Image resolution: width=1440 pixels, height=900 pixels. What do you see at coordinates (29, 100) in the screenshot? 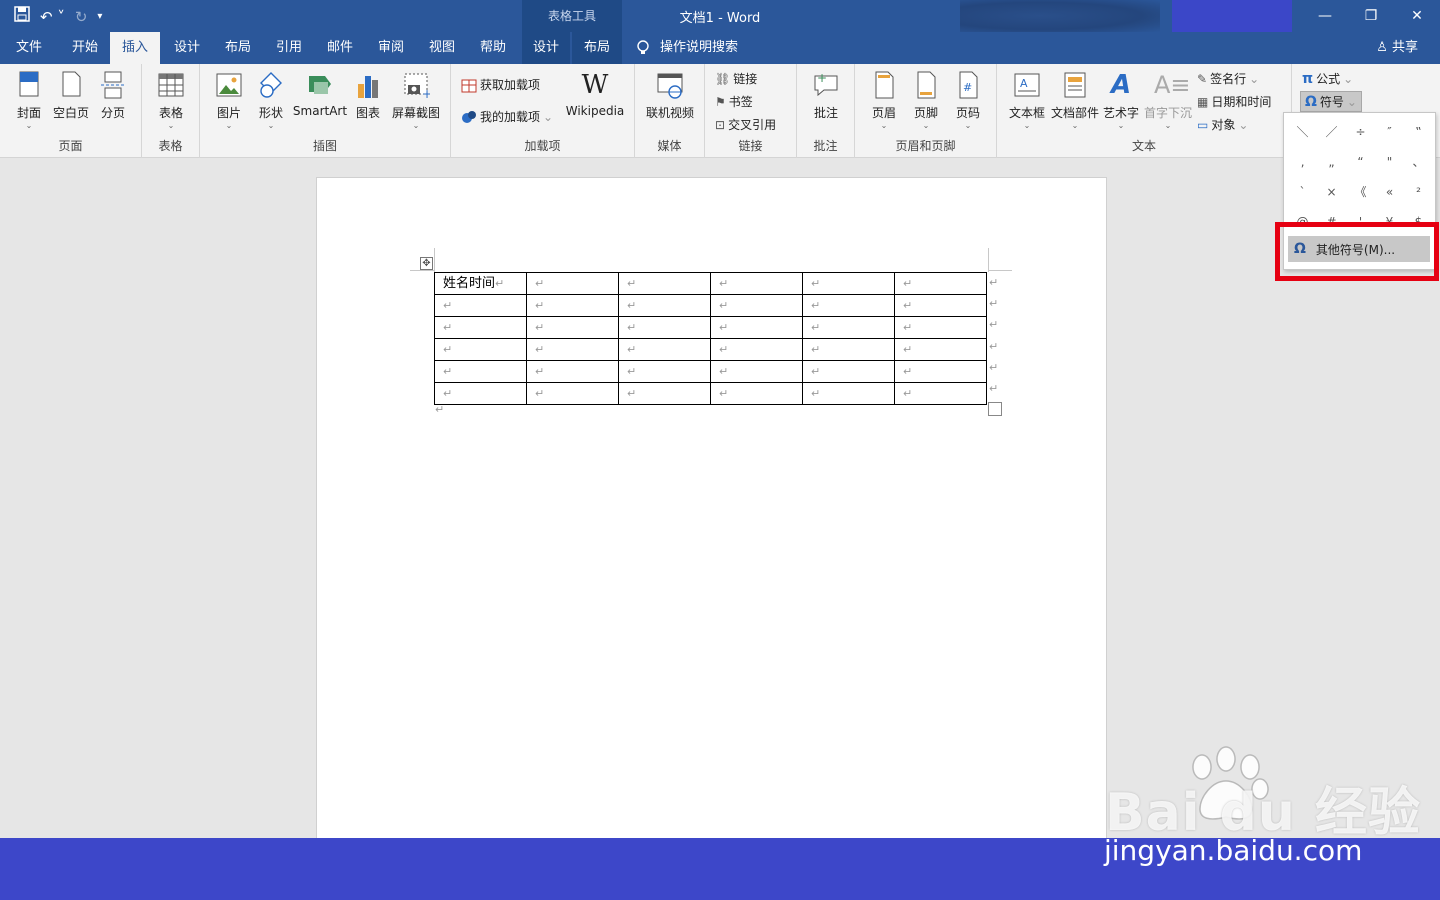
I see `cover-page-button: 封面 ⌄` at bounding box center [29, 100].